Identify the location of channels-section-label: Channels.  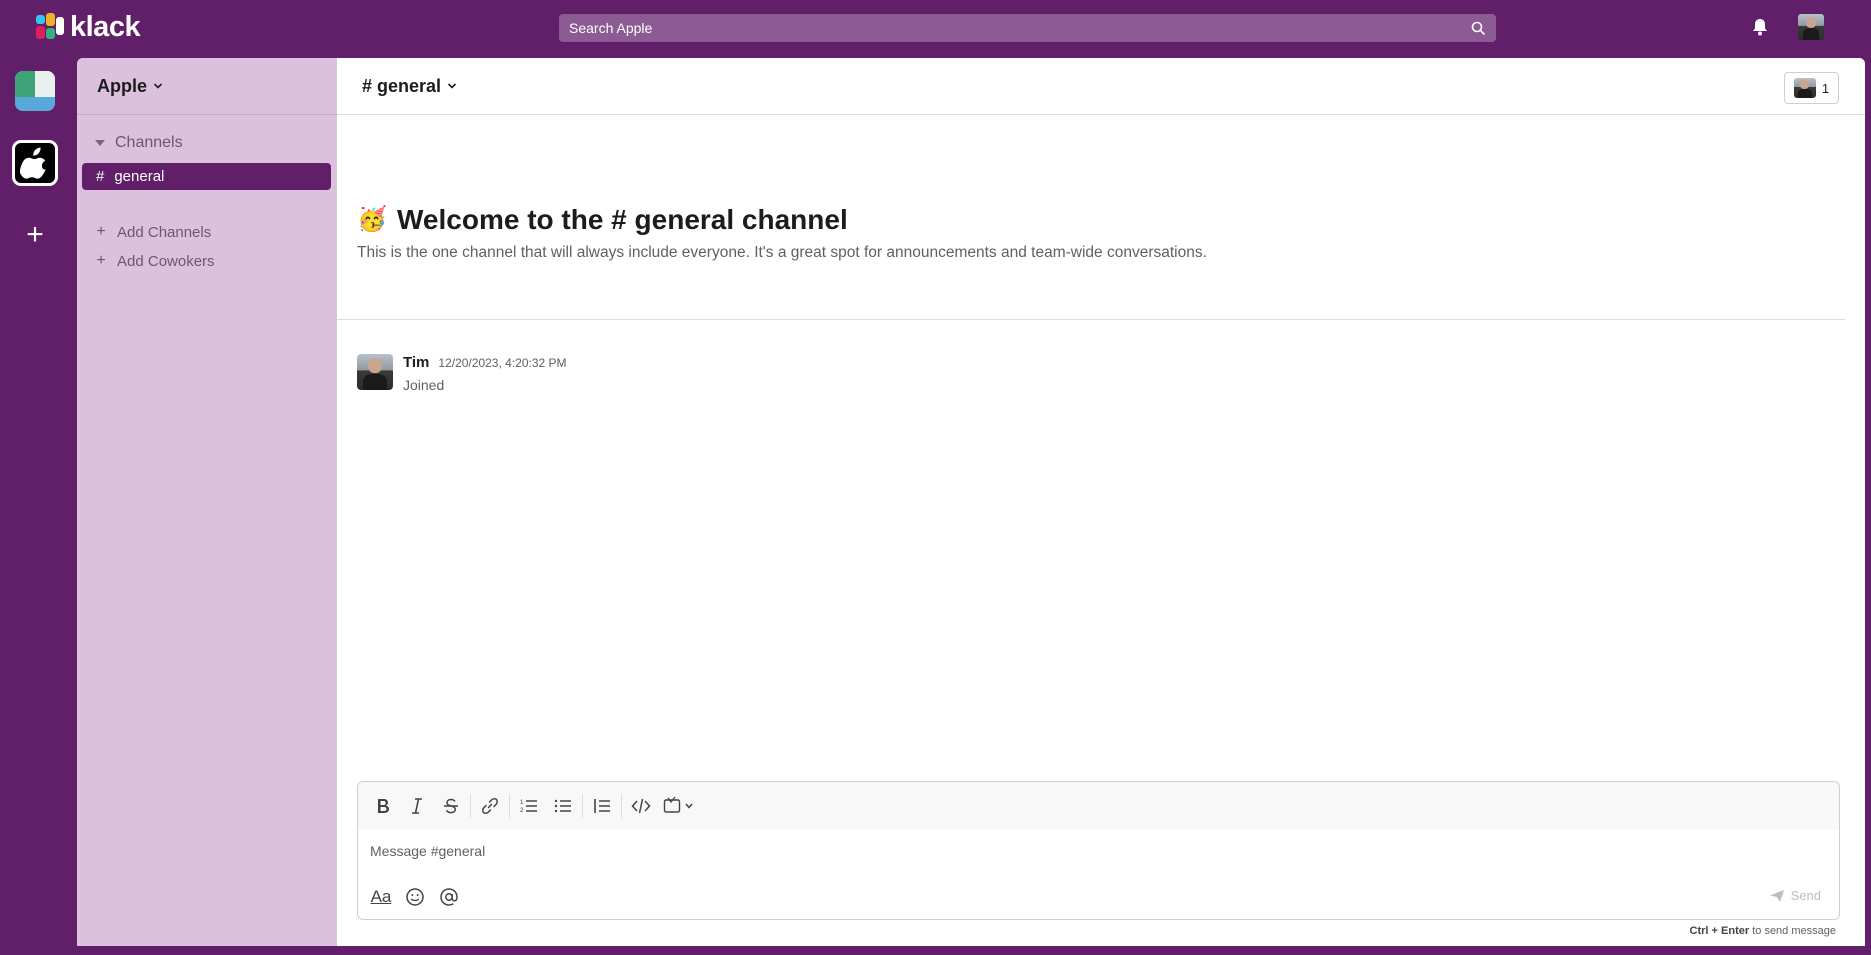
(149, 142).